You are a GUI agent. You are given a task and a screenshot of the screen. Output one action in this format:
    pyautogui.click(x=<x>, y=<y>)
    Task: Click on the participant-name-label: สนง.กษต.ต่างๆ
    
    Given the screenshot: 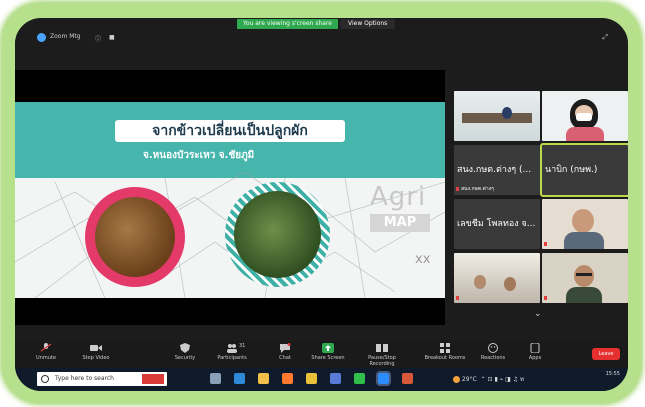 What is the action you would take?
    pyautogui.click(x=475, y=189)
    